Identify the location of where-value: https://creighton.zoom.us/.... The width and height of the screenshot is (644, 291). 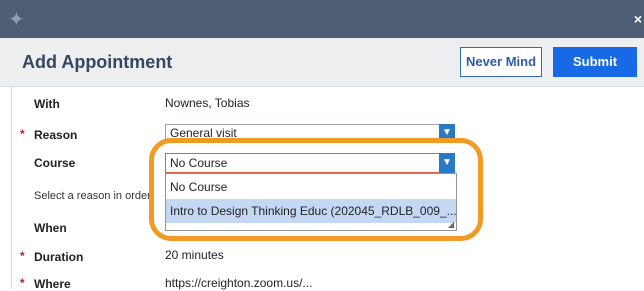
(239, 283).